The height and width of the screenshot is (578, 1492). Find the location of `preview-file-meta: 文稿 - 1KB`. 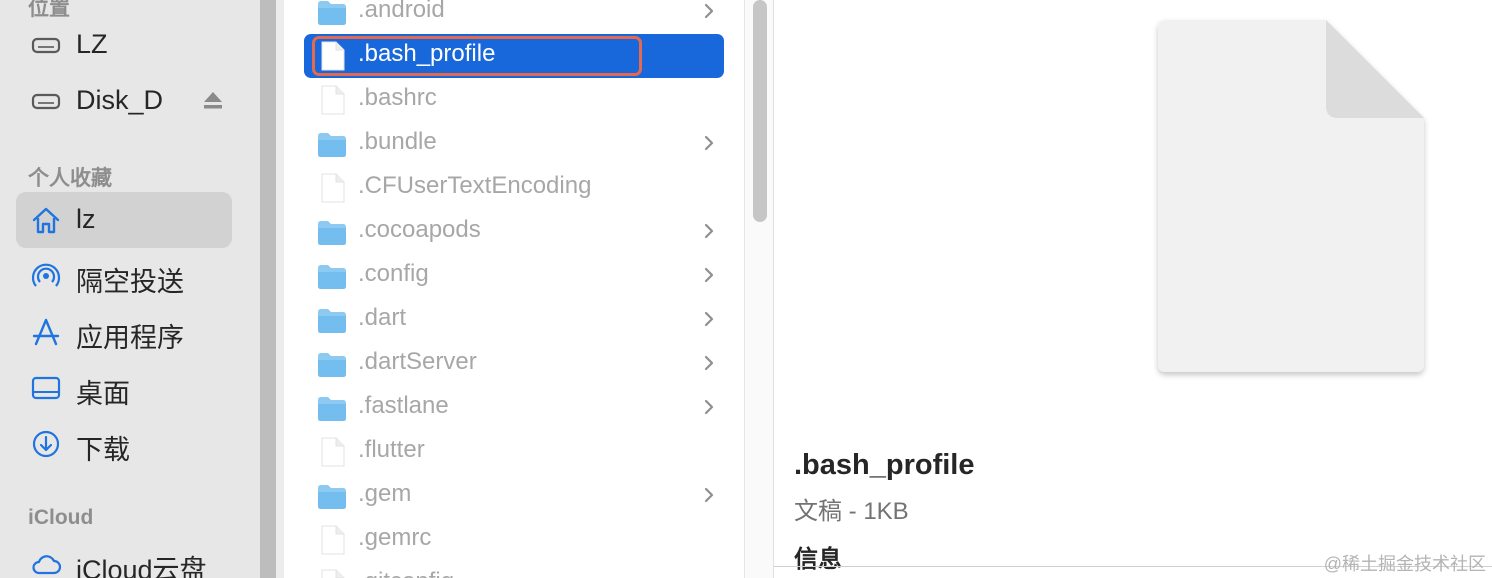

preview-file-meta: 文稿 - 1KB is located at coordinates (851, 511).